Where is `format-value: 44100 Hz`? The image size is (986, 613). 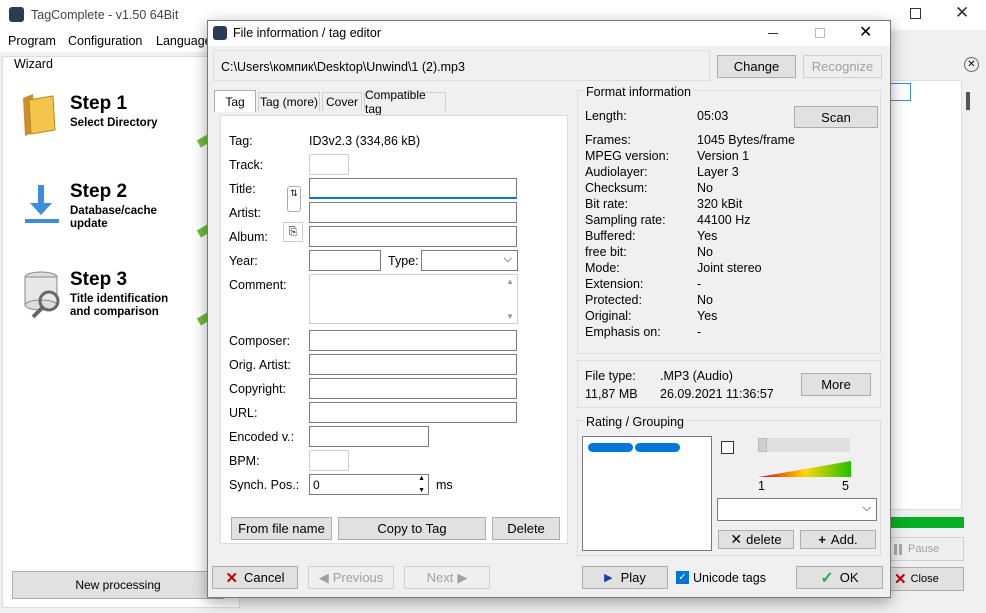 format-value: 44100 Hz is located at coordinates (724, 220).